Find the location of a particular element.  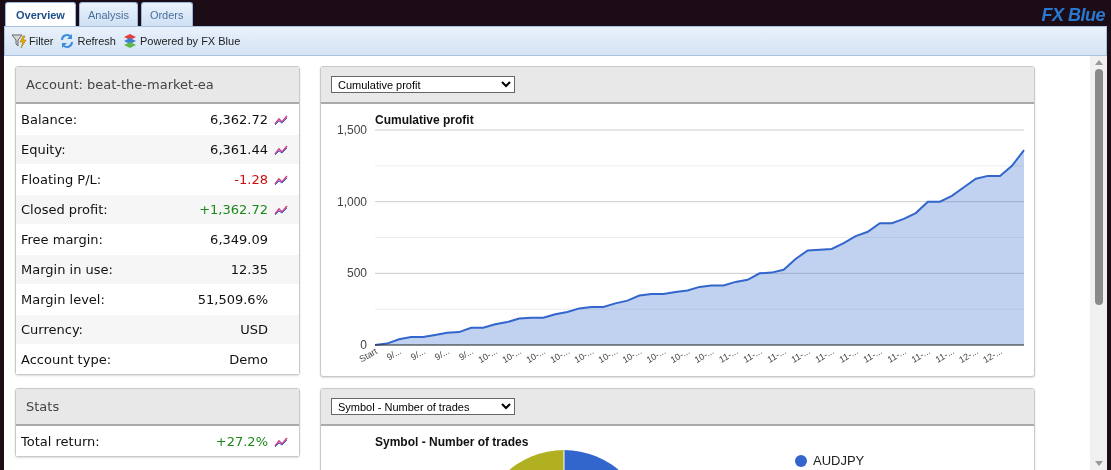

row-label: Closed profit: is located at coordinates (65, 209).